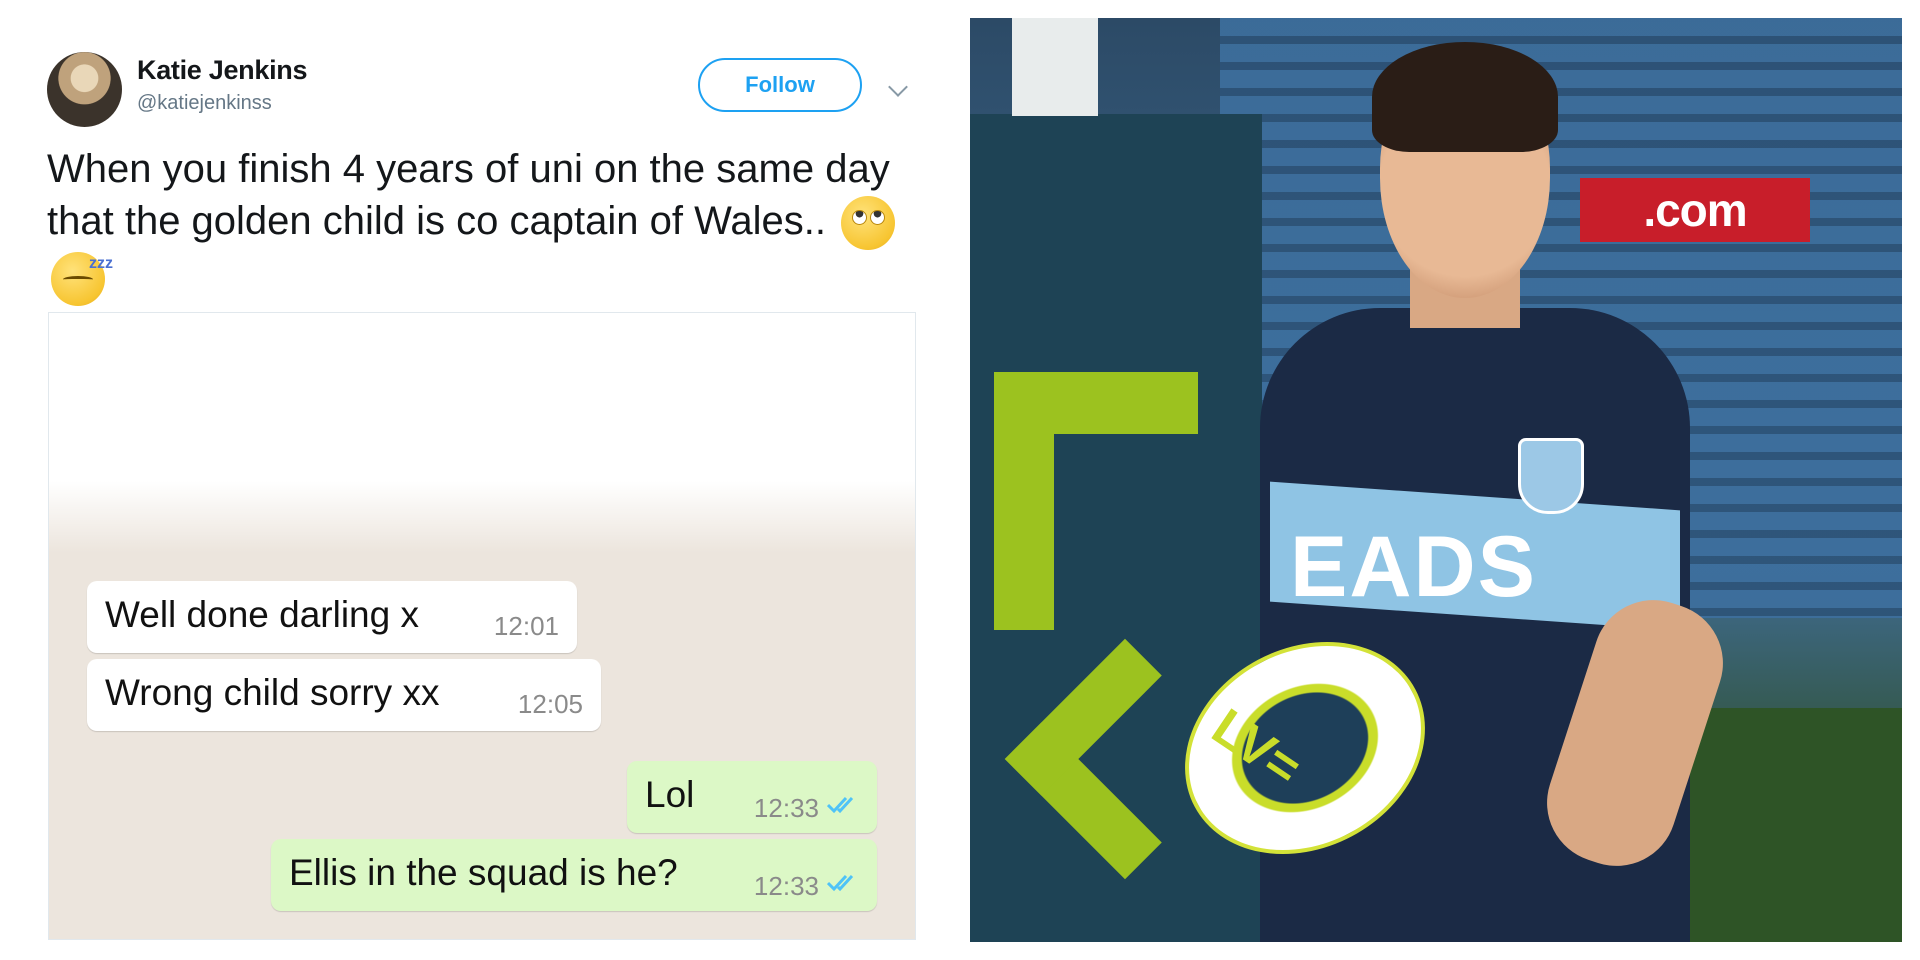  Describe the element at coordinates (1055, 67) in the screenshot. I see `goal-post` at that location.